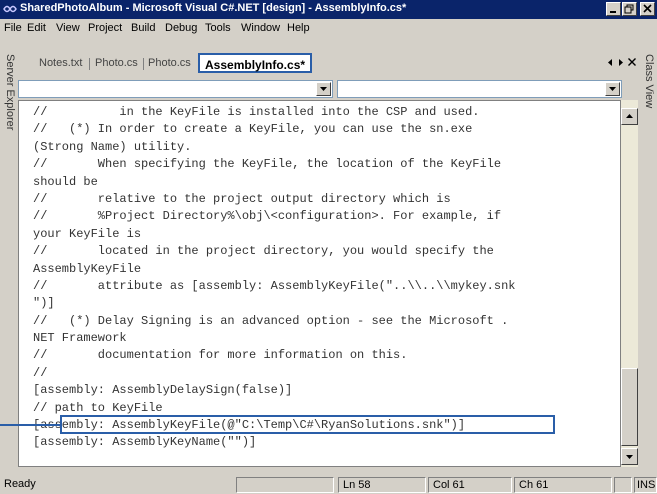  Describe the element at coordinates (30, 425) in the screenshot. I see `callout-line` at that location.